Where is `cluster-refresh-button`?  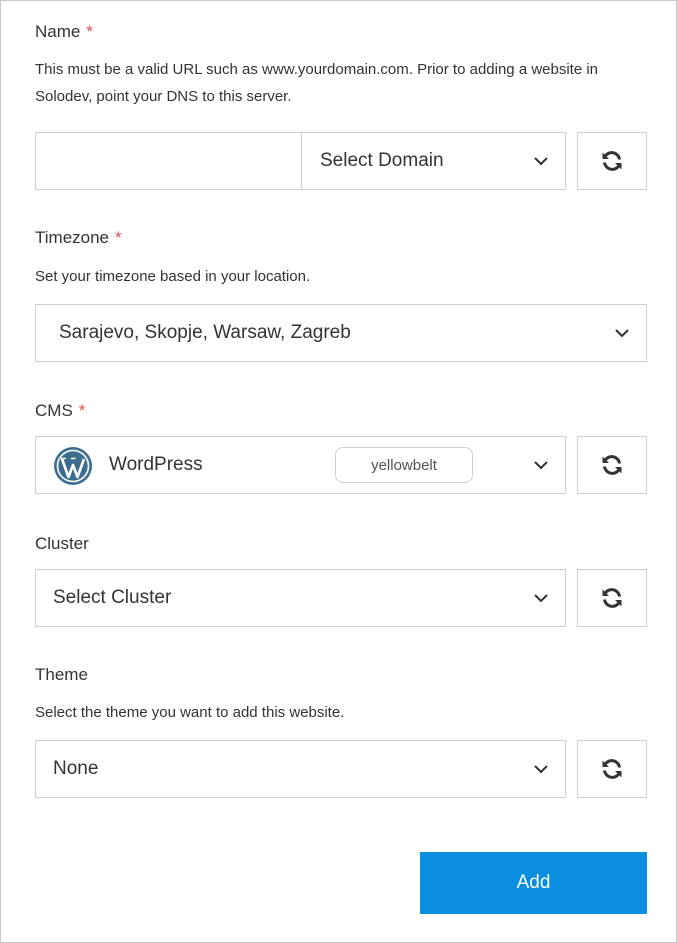 cluster-refresh-button is located at coordinates (612, 598).